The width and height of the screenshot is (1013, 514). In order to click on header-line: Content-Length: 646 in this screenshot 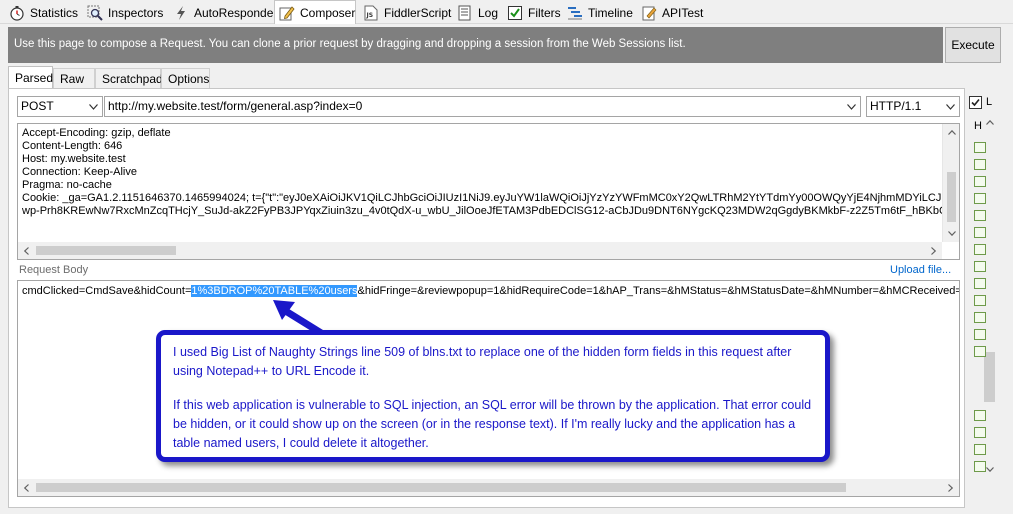, I will do `click(72, 146)`.